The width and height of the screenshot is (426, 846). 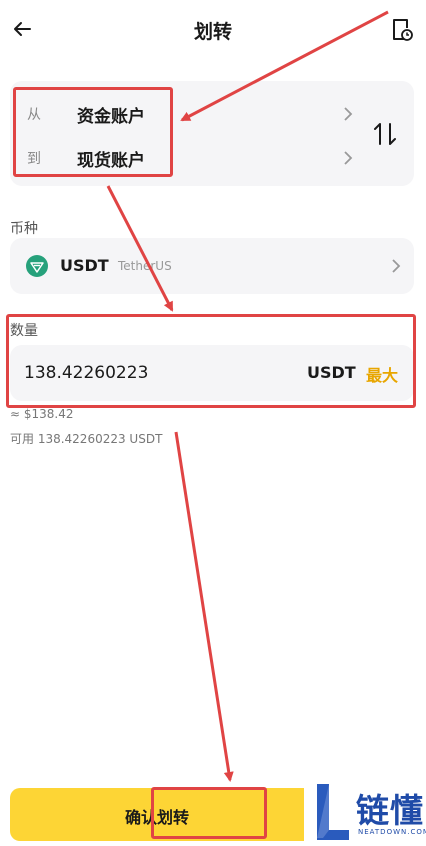 What do you see at coordinates (86, 439) in the screenshot?
I see `available-balance: 可用 138.42260223 USDT` at bounding box center [86, 439].